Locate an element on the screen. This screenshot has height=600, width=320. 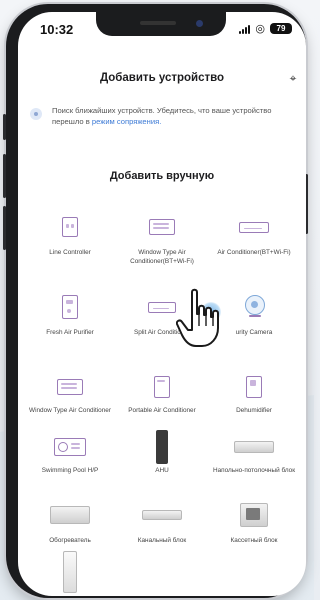
ahu-icon is located at coordinates (162, 447).